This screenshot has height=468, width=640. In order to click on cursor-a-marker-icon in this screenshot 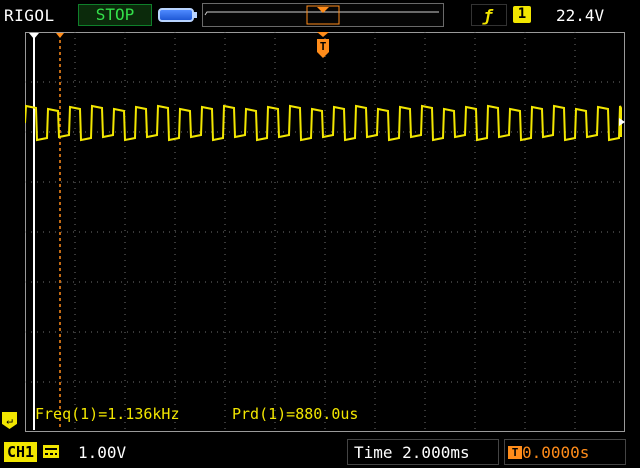, I will do `click(34, 36)`.